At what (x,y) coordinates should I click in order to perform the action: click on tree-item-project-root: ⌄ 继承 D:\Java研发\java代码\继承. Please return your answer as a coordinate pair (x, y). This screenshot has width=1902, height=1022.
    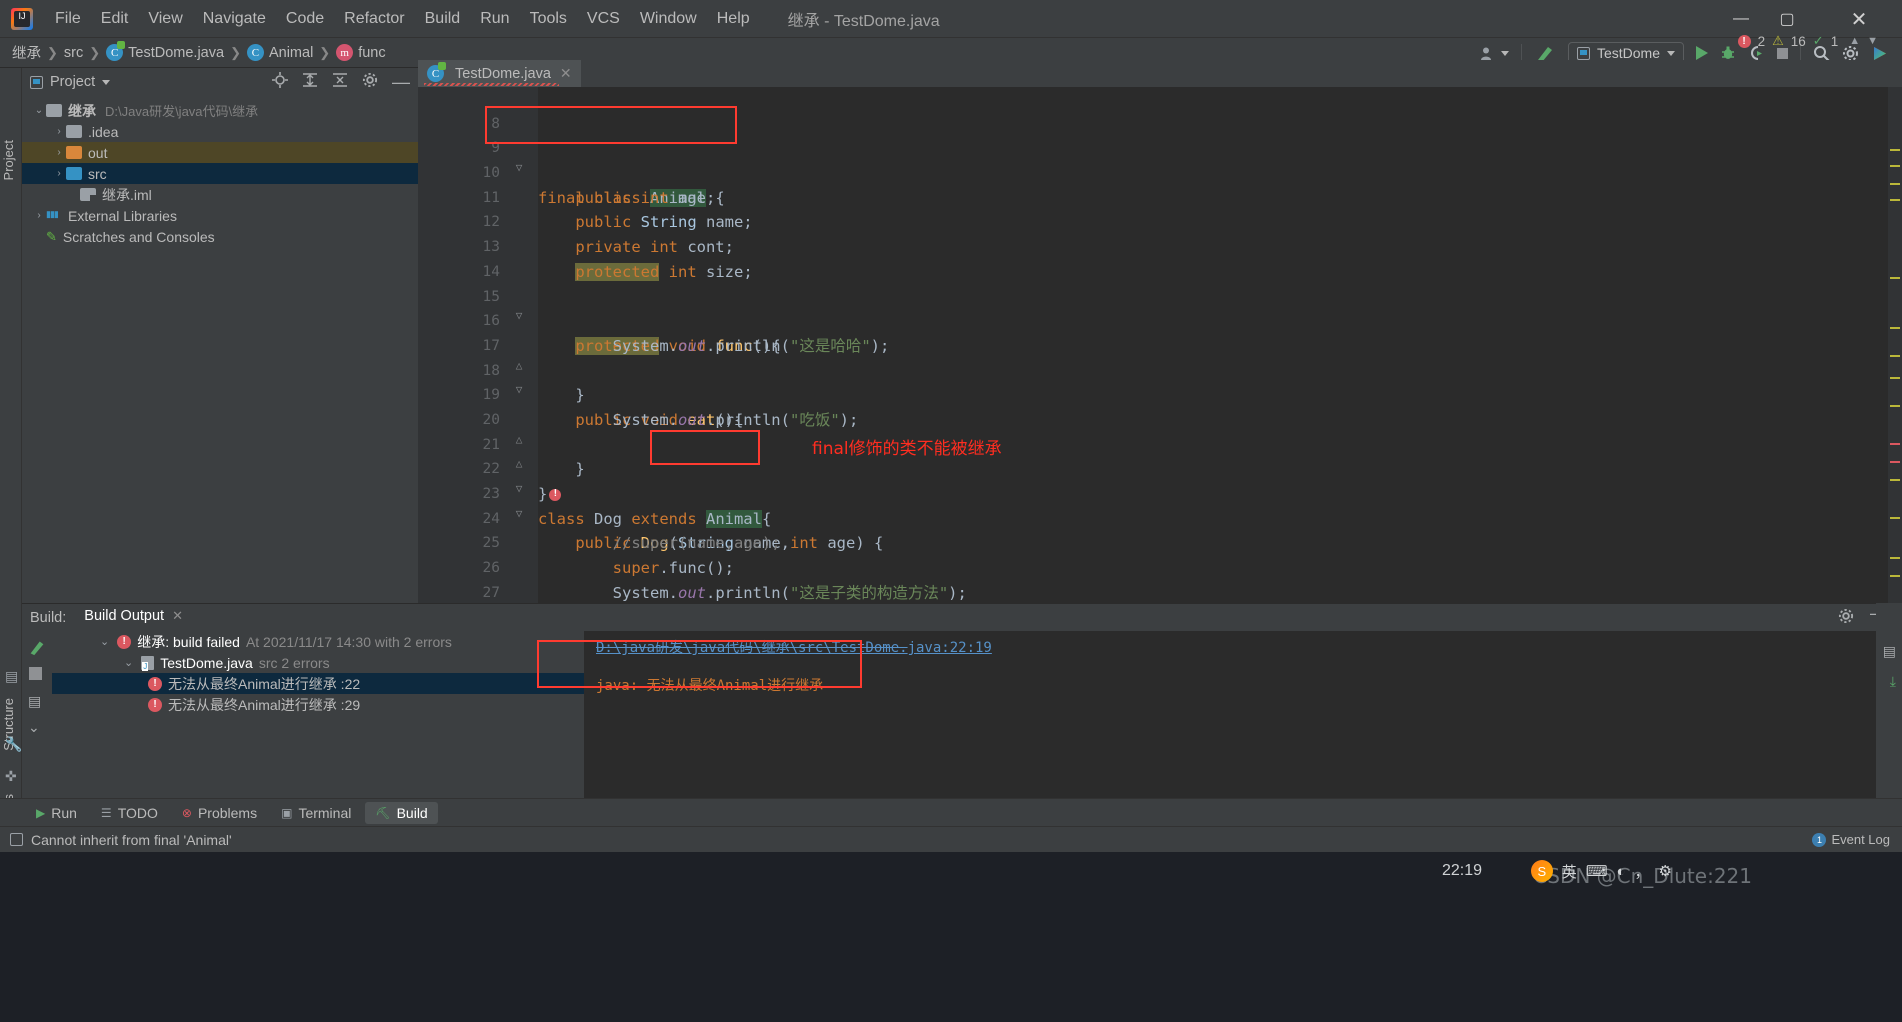
    Looking at the image, I should click on (220, 110).